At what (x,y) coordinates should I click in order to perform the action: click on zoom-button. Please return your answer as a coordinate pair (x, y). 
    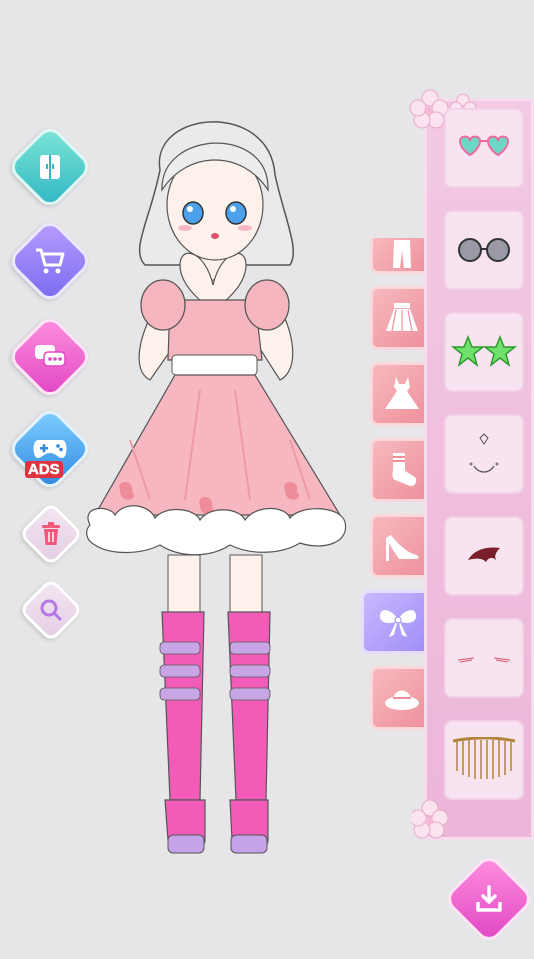
    Looking at the image, I should click on (51, 610).